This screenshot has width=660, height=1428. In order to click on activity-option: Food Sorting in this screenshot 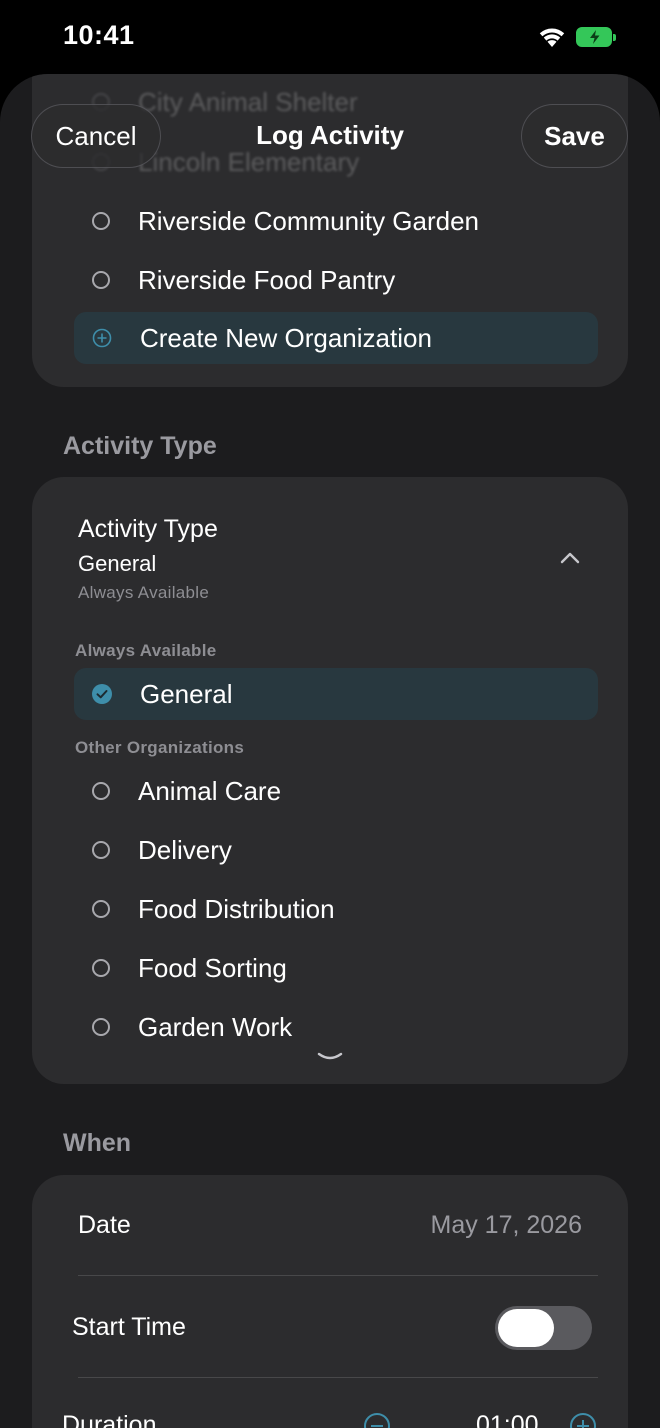, I will do `click(336, 968)`.